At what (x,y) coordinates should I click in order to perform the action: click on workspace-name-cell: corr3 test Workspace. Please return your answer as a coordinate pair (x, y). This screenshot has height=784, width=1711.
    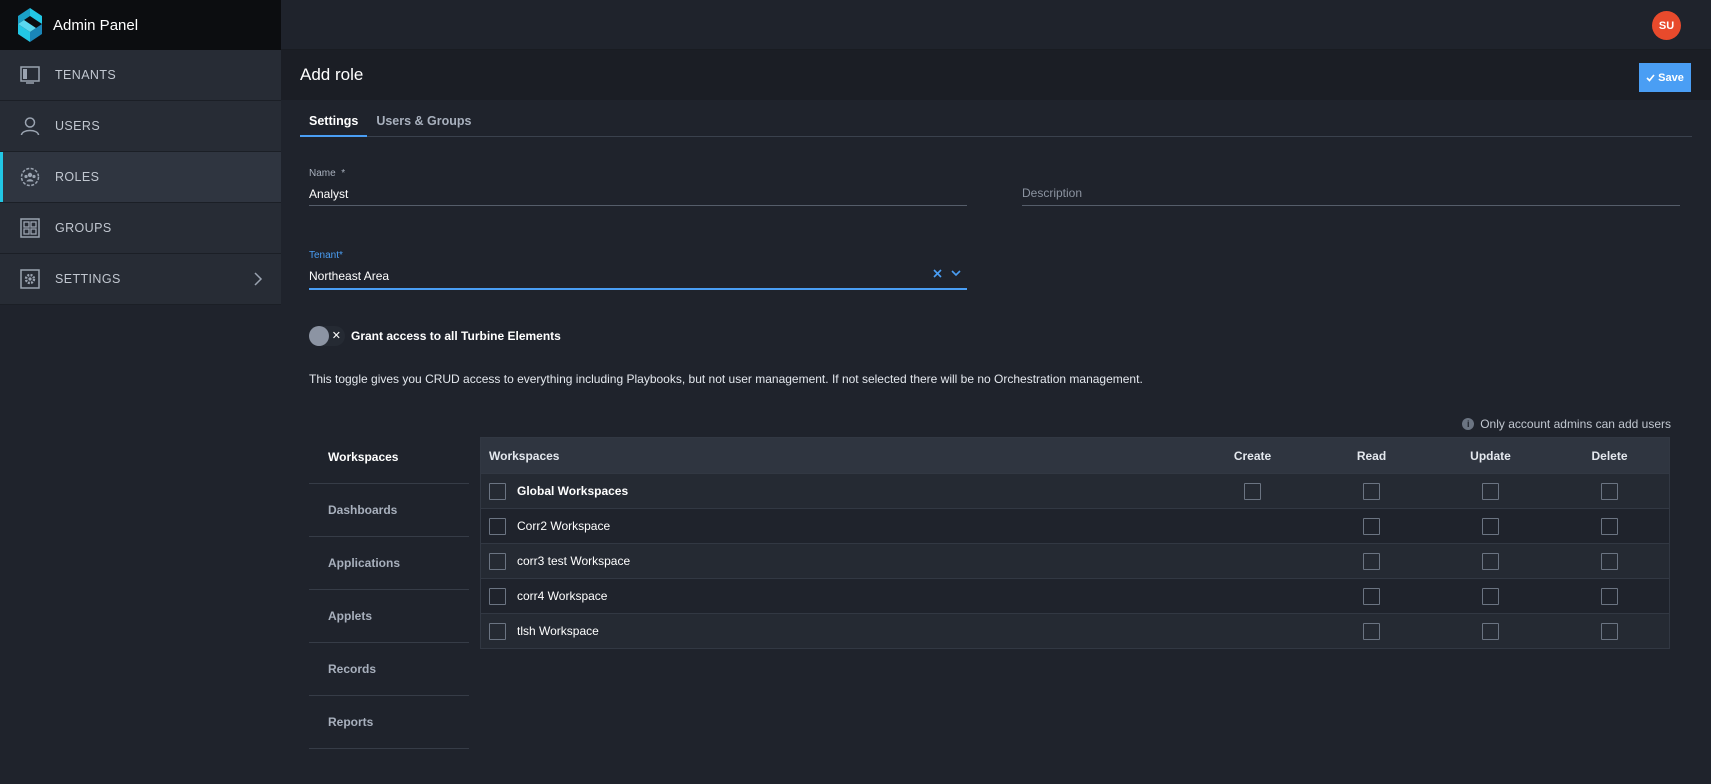
    Looking at the image, I should click on (837, 561).